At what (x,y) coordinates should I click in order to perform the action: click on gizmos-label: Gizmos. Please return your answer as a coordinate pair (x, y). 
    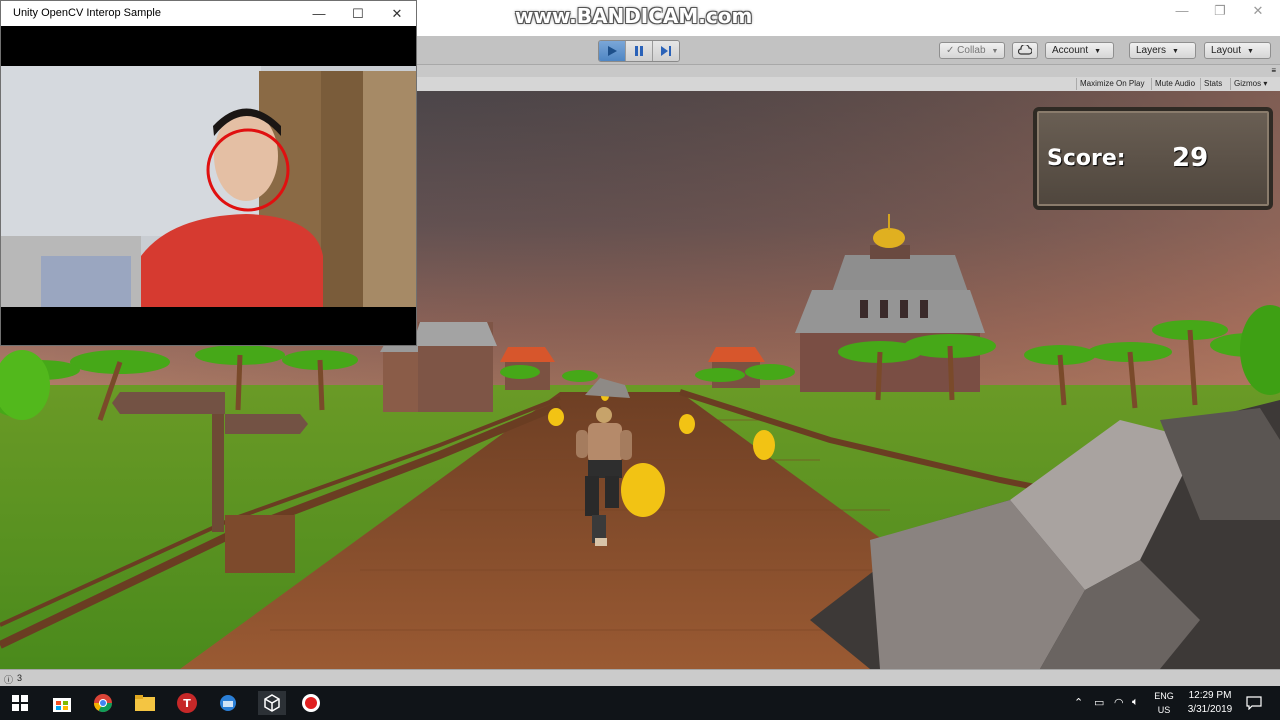
    Looking at the image, I should click on (1248, 83).